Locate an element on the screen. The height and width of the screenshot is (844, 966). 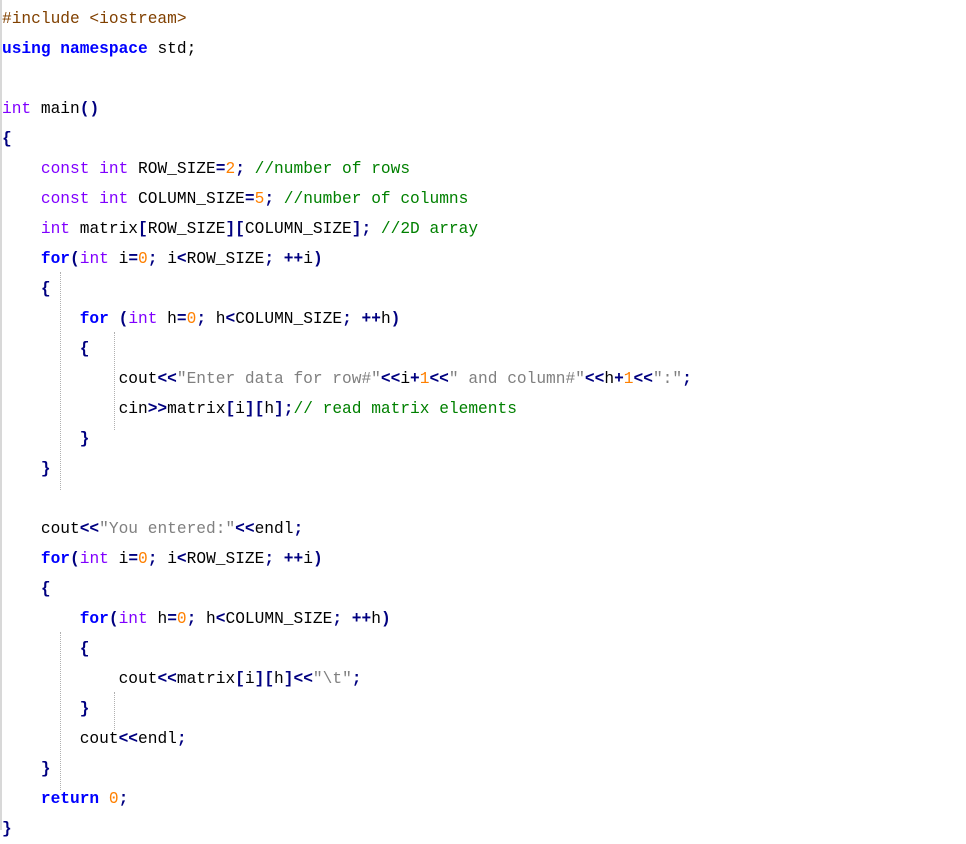
code-token: cin is located at coordinates (75, 409).